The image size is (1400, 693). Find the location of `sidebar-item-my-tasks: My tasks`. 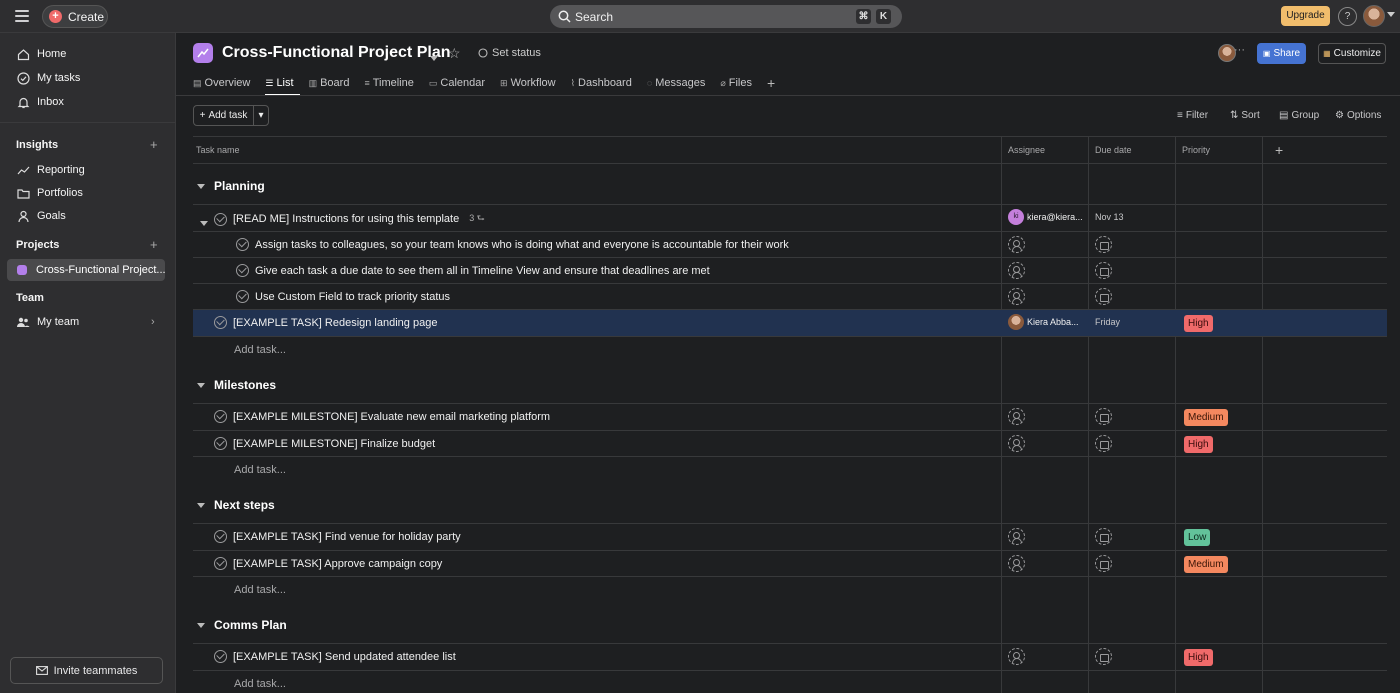

sidebar-item-my-tasks: My tasks is located at coordinates (88, 78).